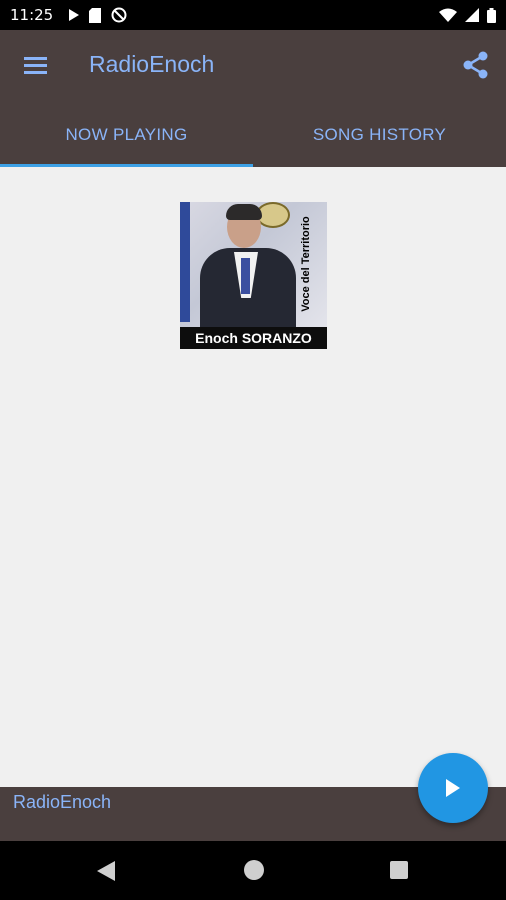 The height and width of the screenshot is (900, 506). I want to click on app-title: RadioEnoch, so click(152, 64).